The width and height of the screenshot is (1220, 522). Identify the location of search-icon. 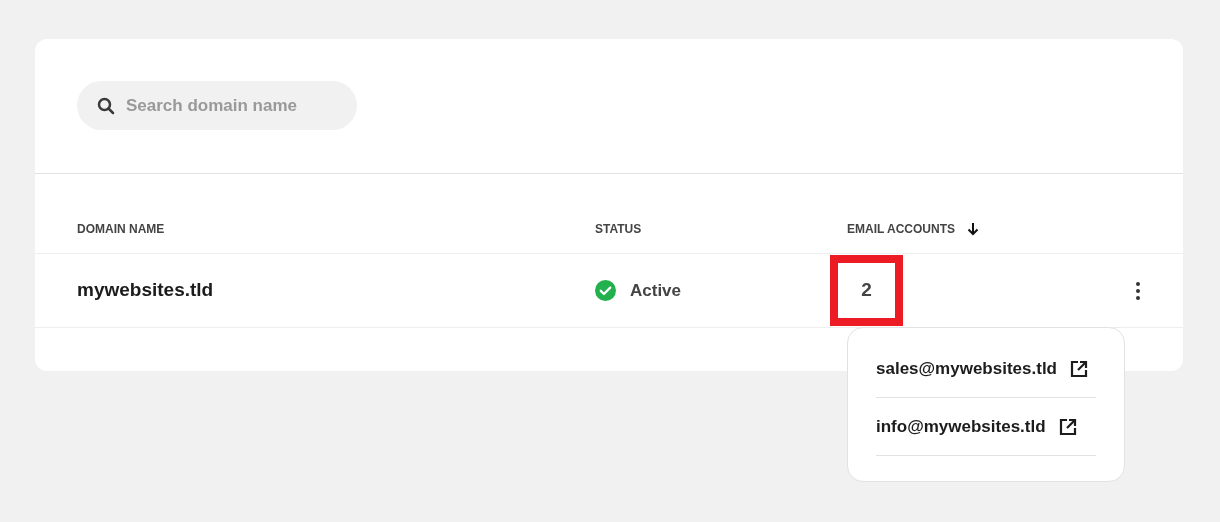
(106, 106).